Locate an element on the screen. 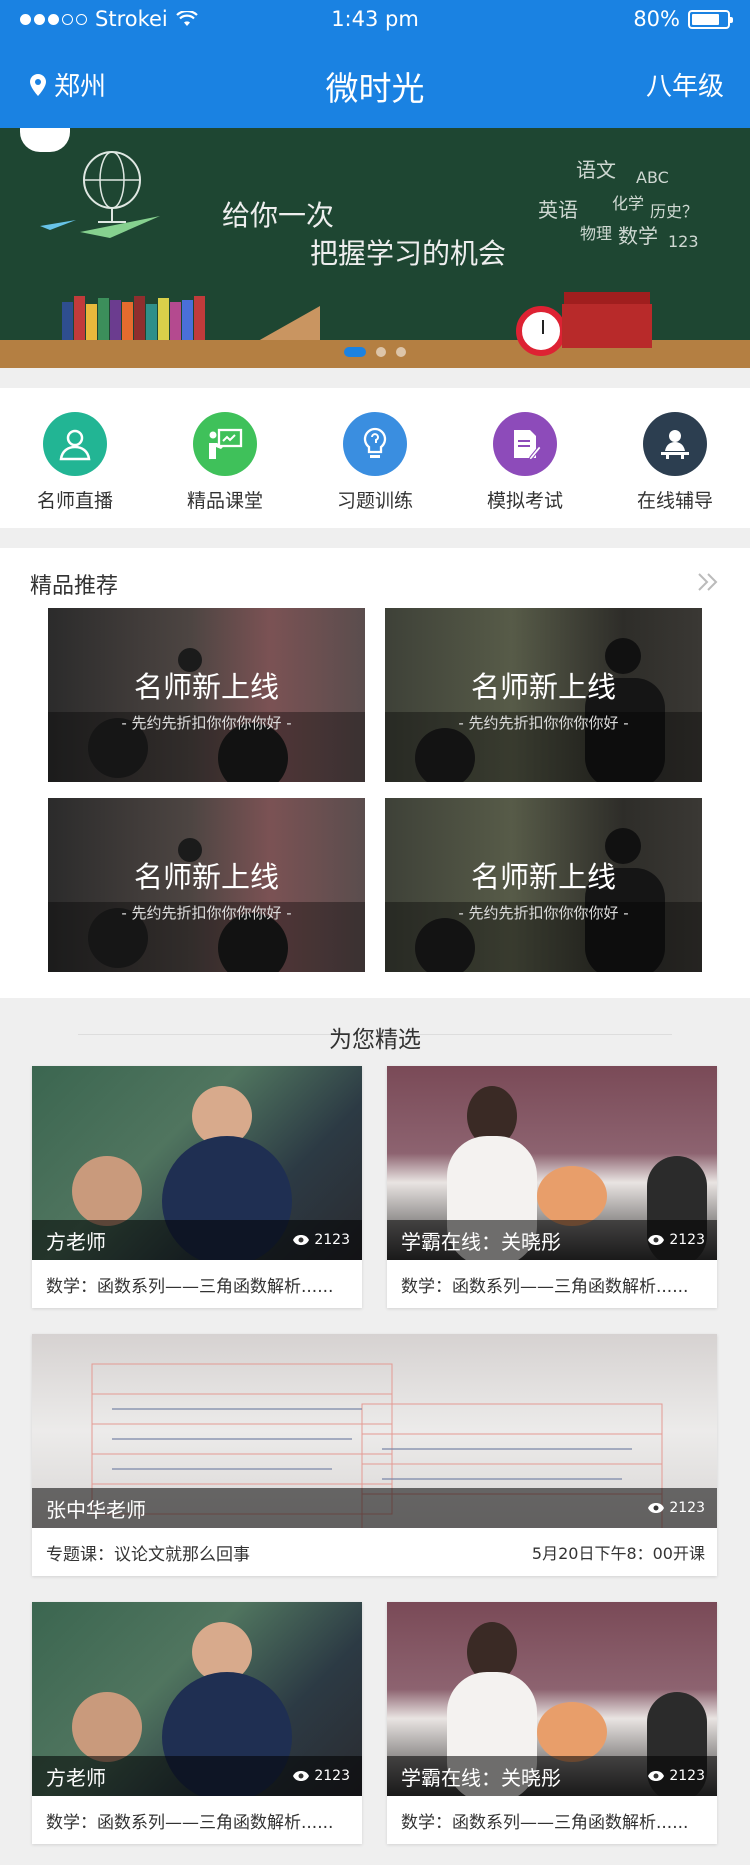 This screenshot has height=1865, width=750. online-tutor-icon is located at coordinates (675, 444).